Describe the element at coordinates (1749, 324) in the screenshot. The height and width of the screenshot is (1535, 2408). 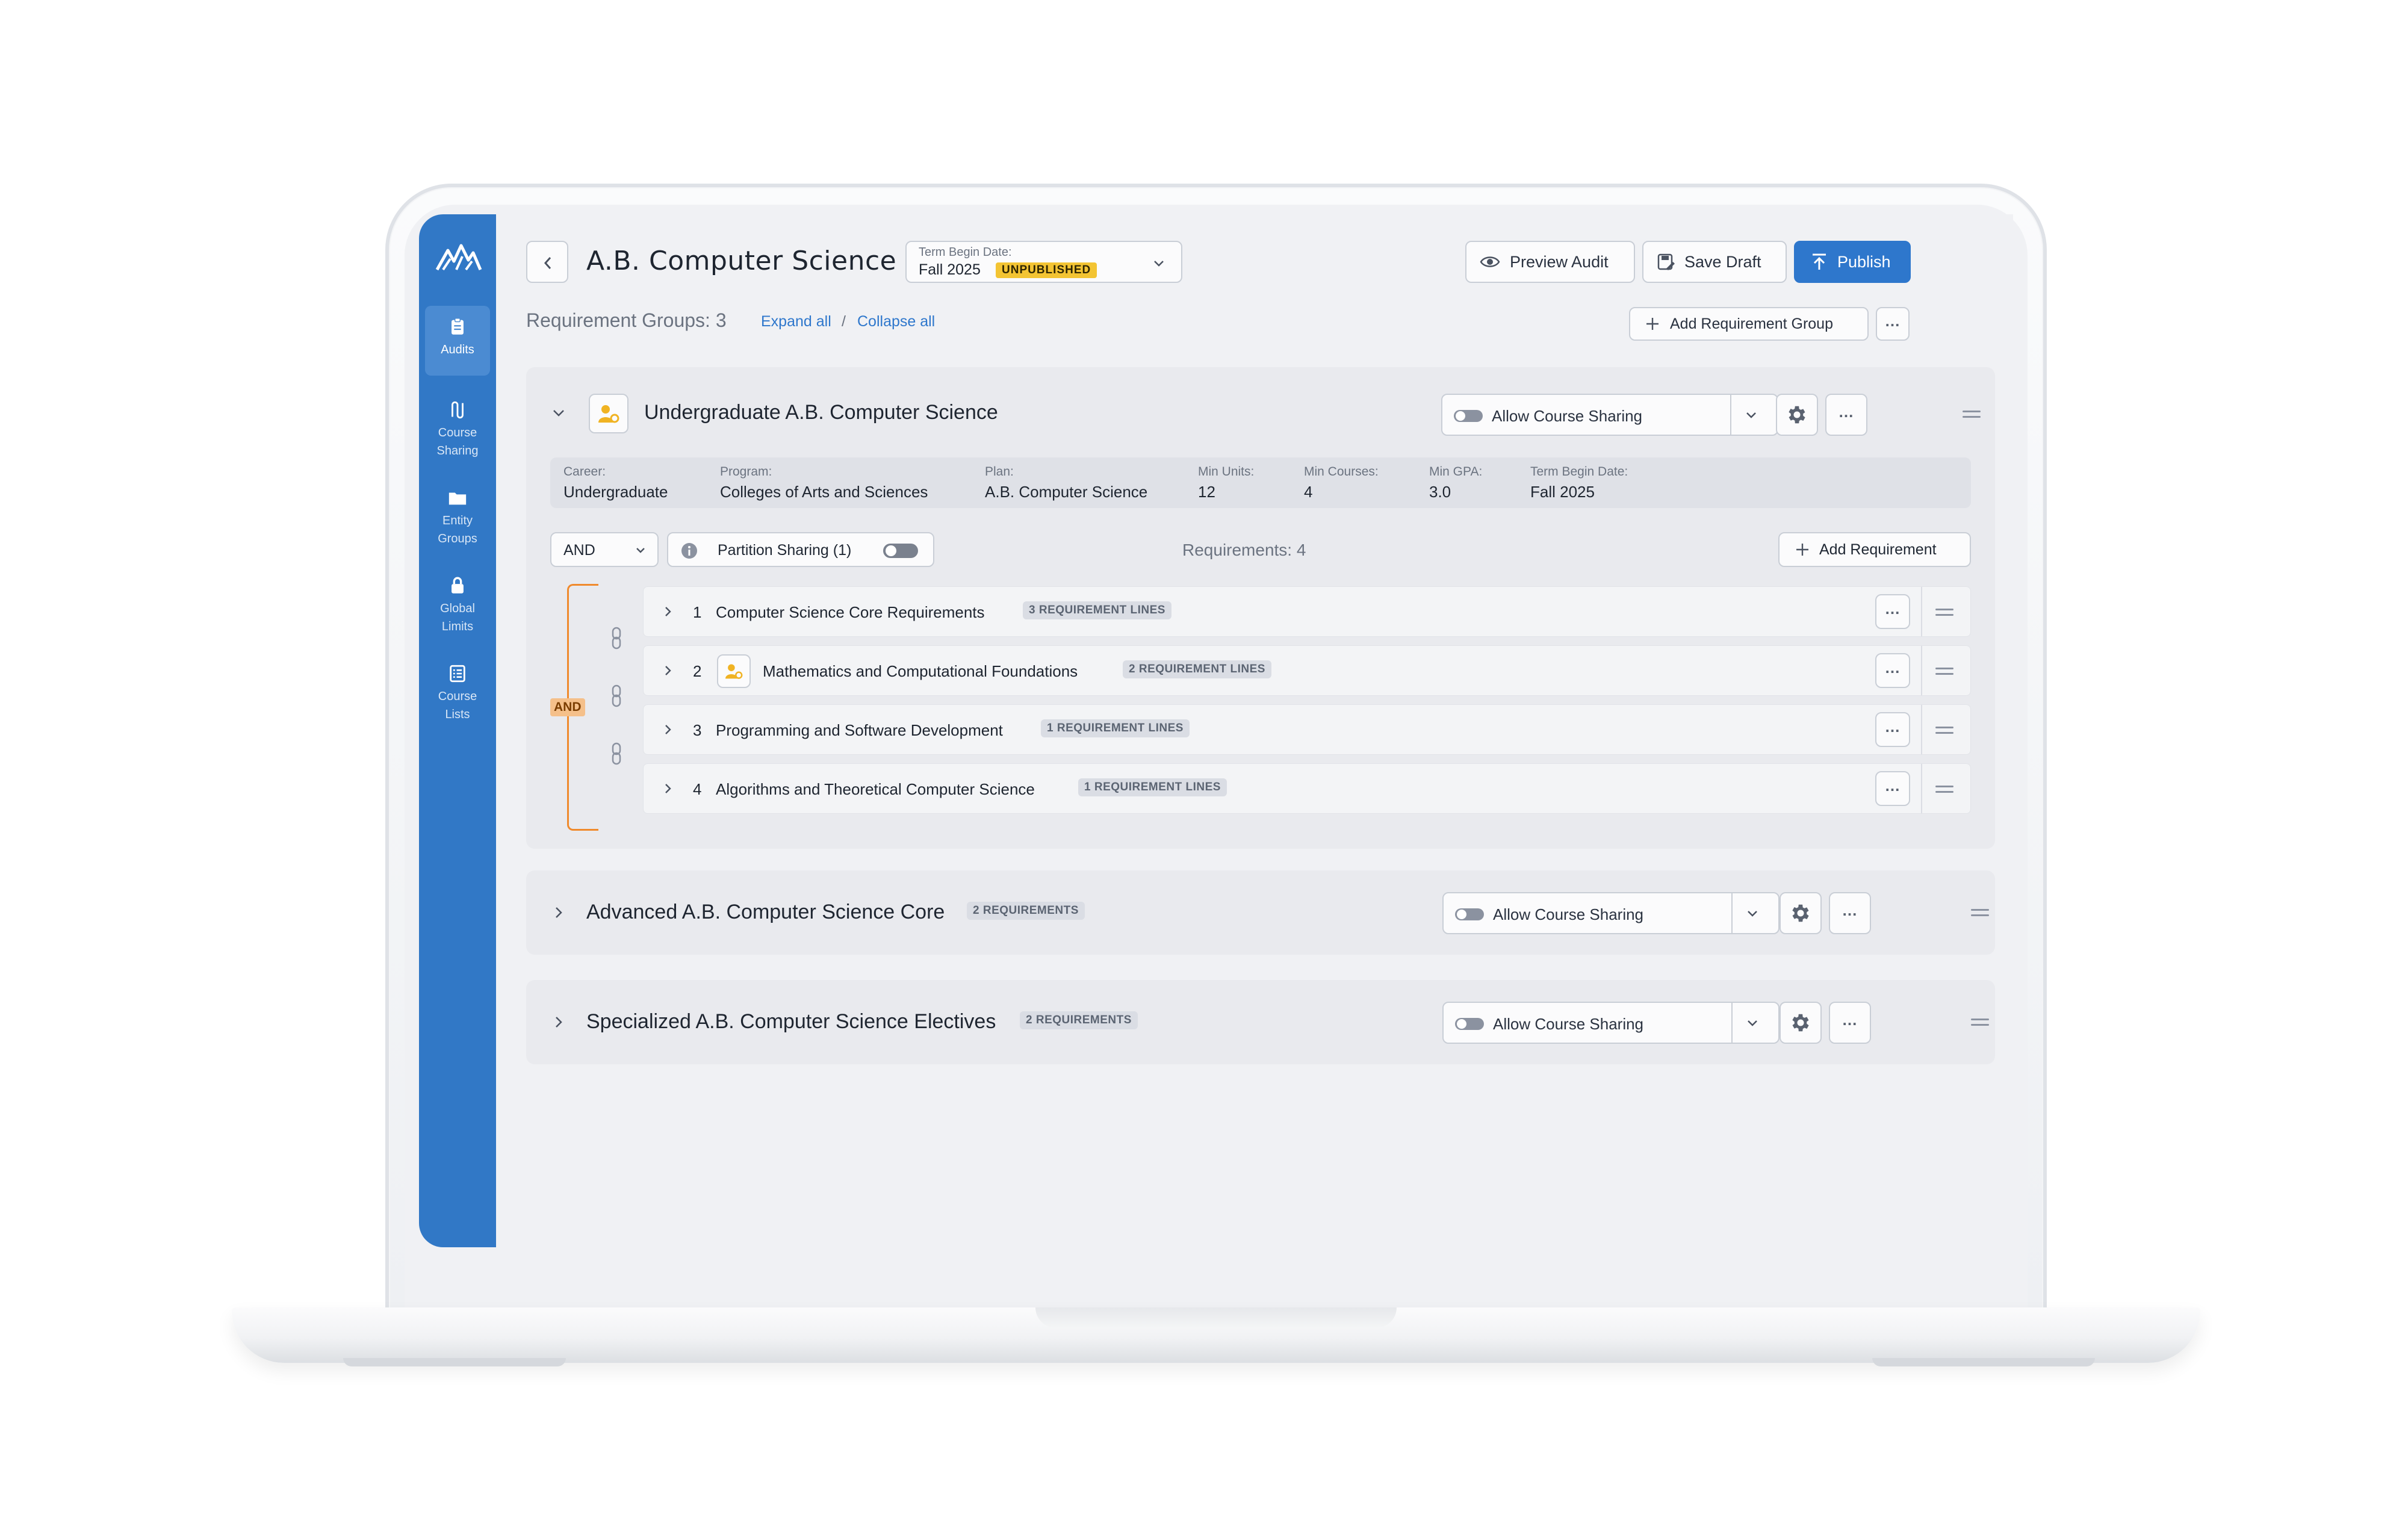
I see `add-requirement-group-button: Add Requirement Group` at that location.